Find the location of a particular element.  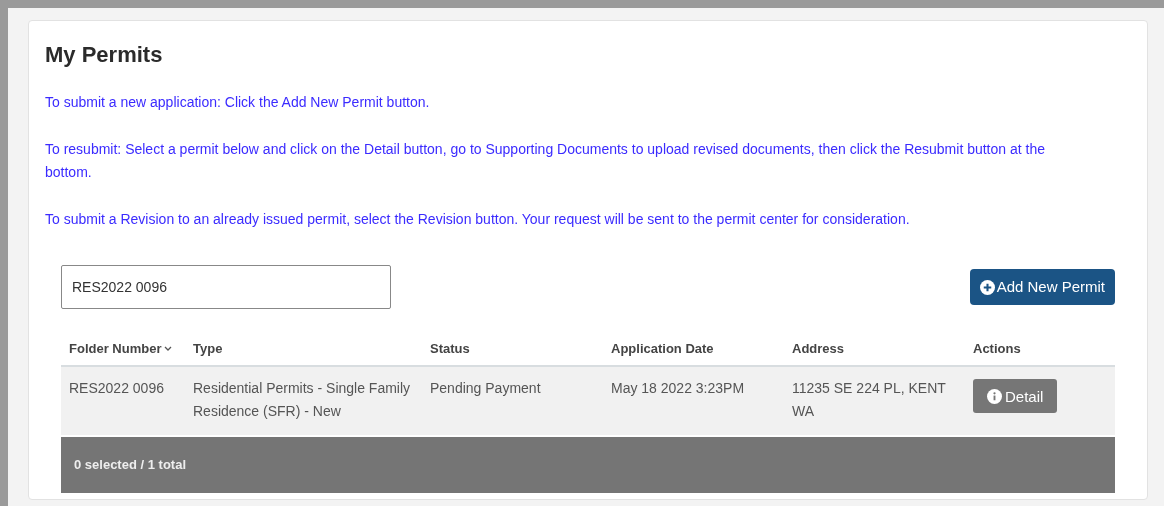

column-header: Status is located at coordinates (450, 349).